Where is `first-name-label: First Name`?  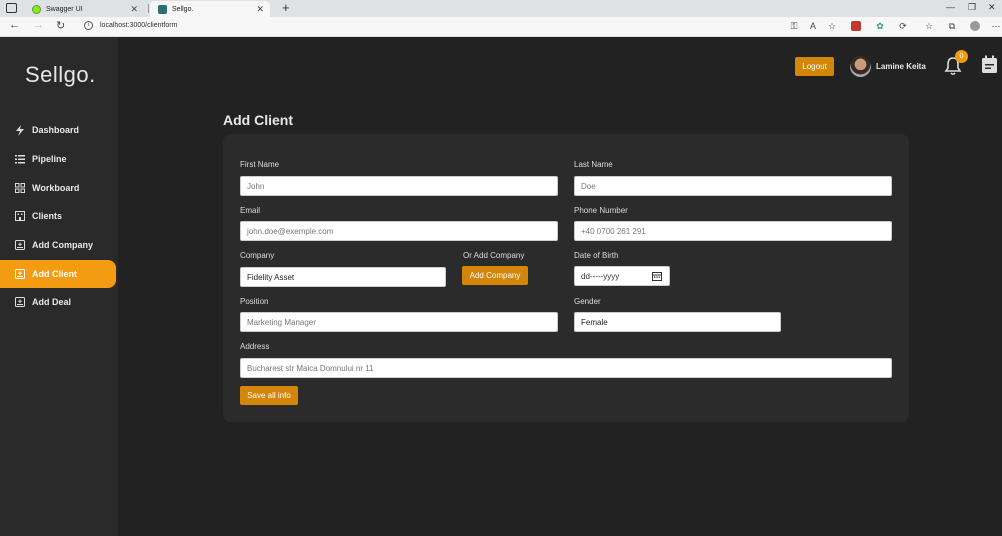 first-name-label: First Name is located at coordinates (260, 164).